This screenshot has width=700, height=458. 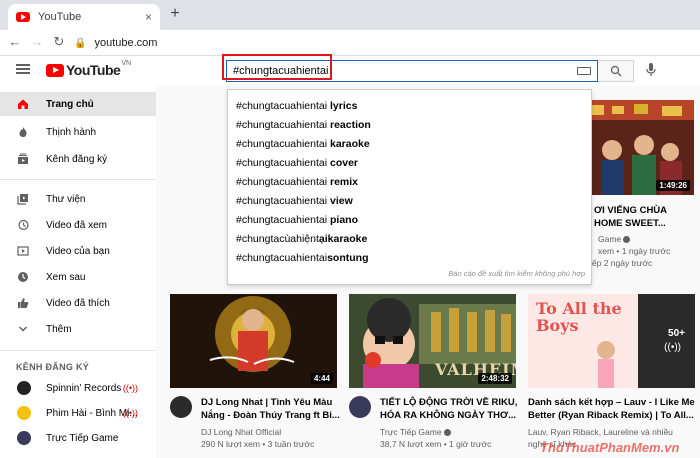 I want to click on playlist-icon: ((•)), so click(x=672, y=347).